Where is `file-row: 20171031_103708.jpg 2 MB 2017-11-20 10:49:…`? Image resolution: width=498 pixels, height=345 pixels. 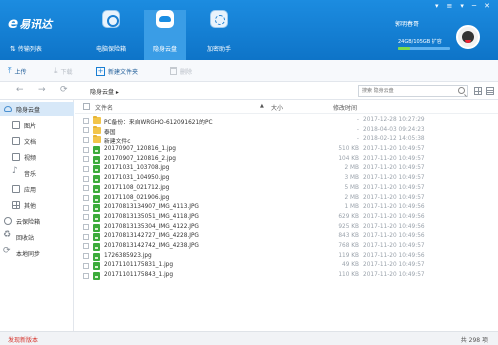
file-row: 20171031_103708.jpg 2 MB 2017-11-20 10:49:… is located at coordinates (286, 169).